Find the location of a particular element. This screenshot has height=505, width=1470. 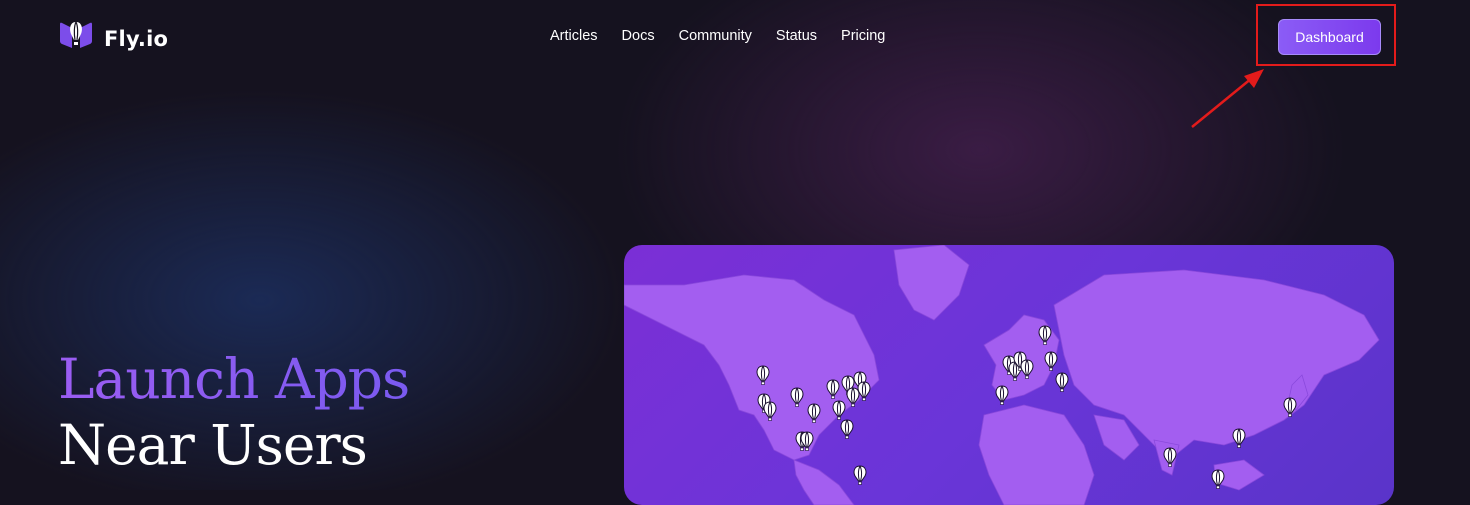

main-nav: Articles Docs Community Status Pricing is located at coordinates (717, 36).